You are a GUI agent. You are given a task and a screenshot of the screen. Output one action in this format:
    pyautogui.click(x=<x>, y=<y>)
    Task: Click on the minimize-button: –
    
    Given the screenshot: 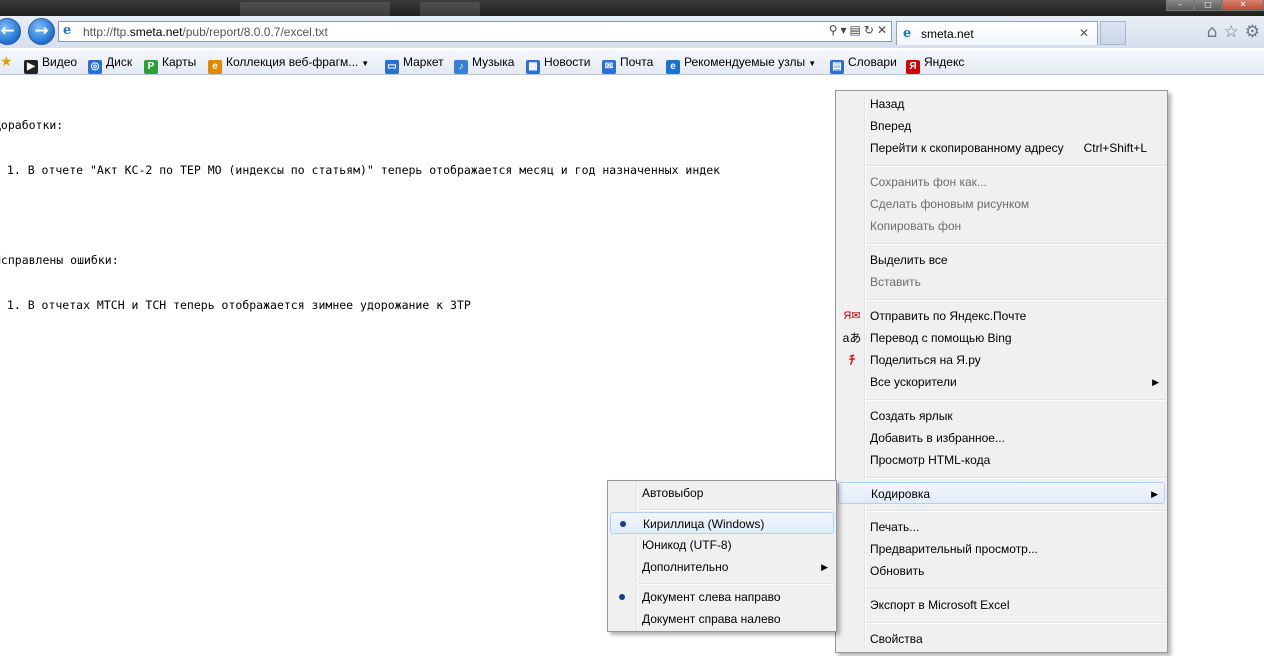 What is the action you would take?
    pyautogui.click(x=1180, y=5)
    